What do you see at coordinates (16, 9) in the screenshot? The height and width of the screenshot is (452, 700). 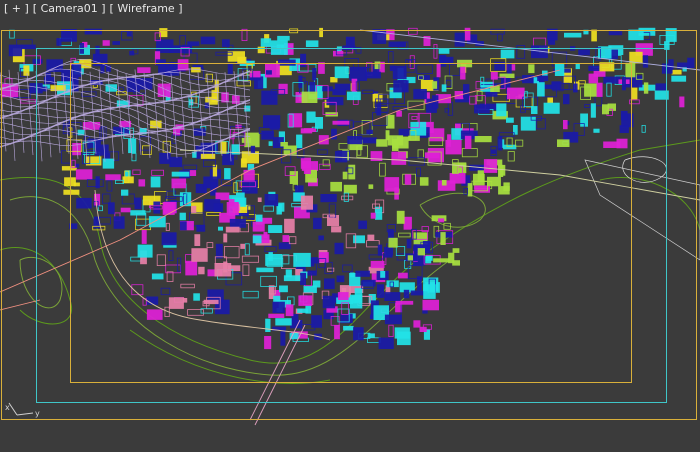 I see `viewport-plus-menu: [ + ]` at bounding box center [16, 9].